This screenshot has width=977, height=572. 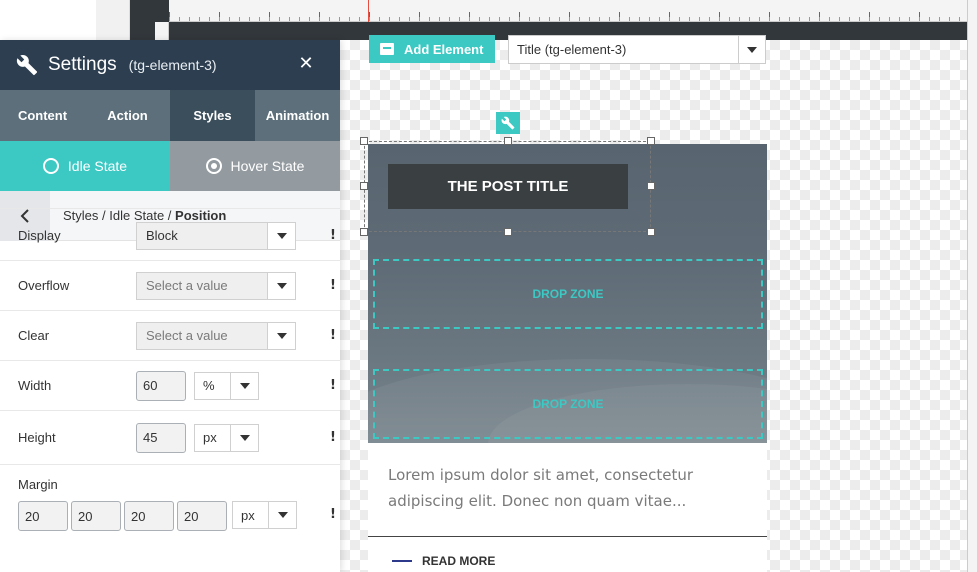 I want to click on height-row: Height 45 px !, so click(x=170, y=438).